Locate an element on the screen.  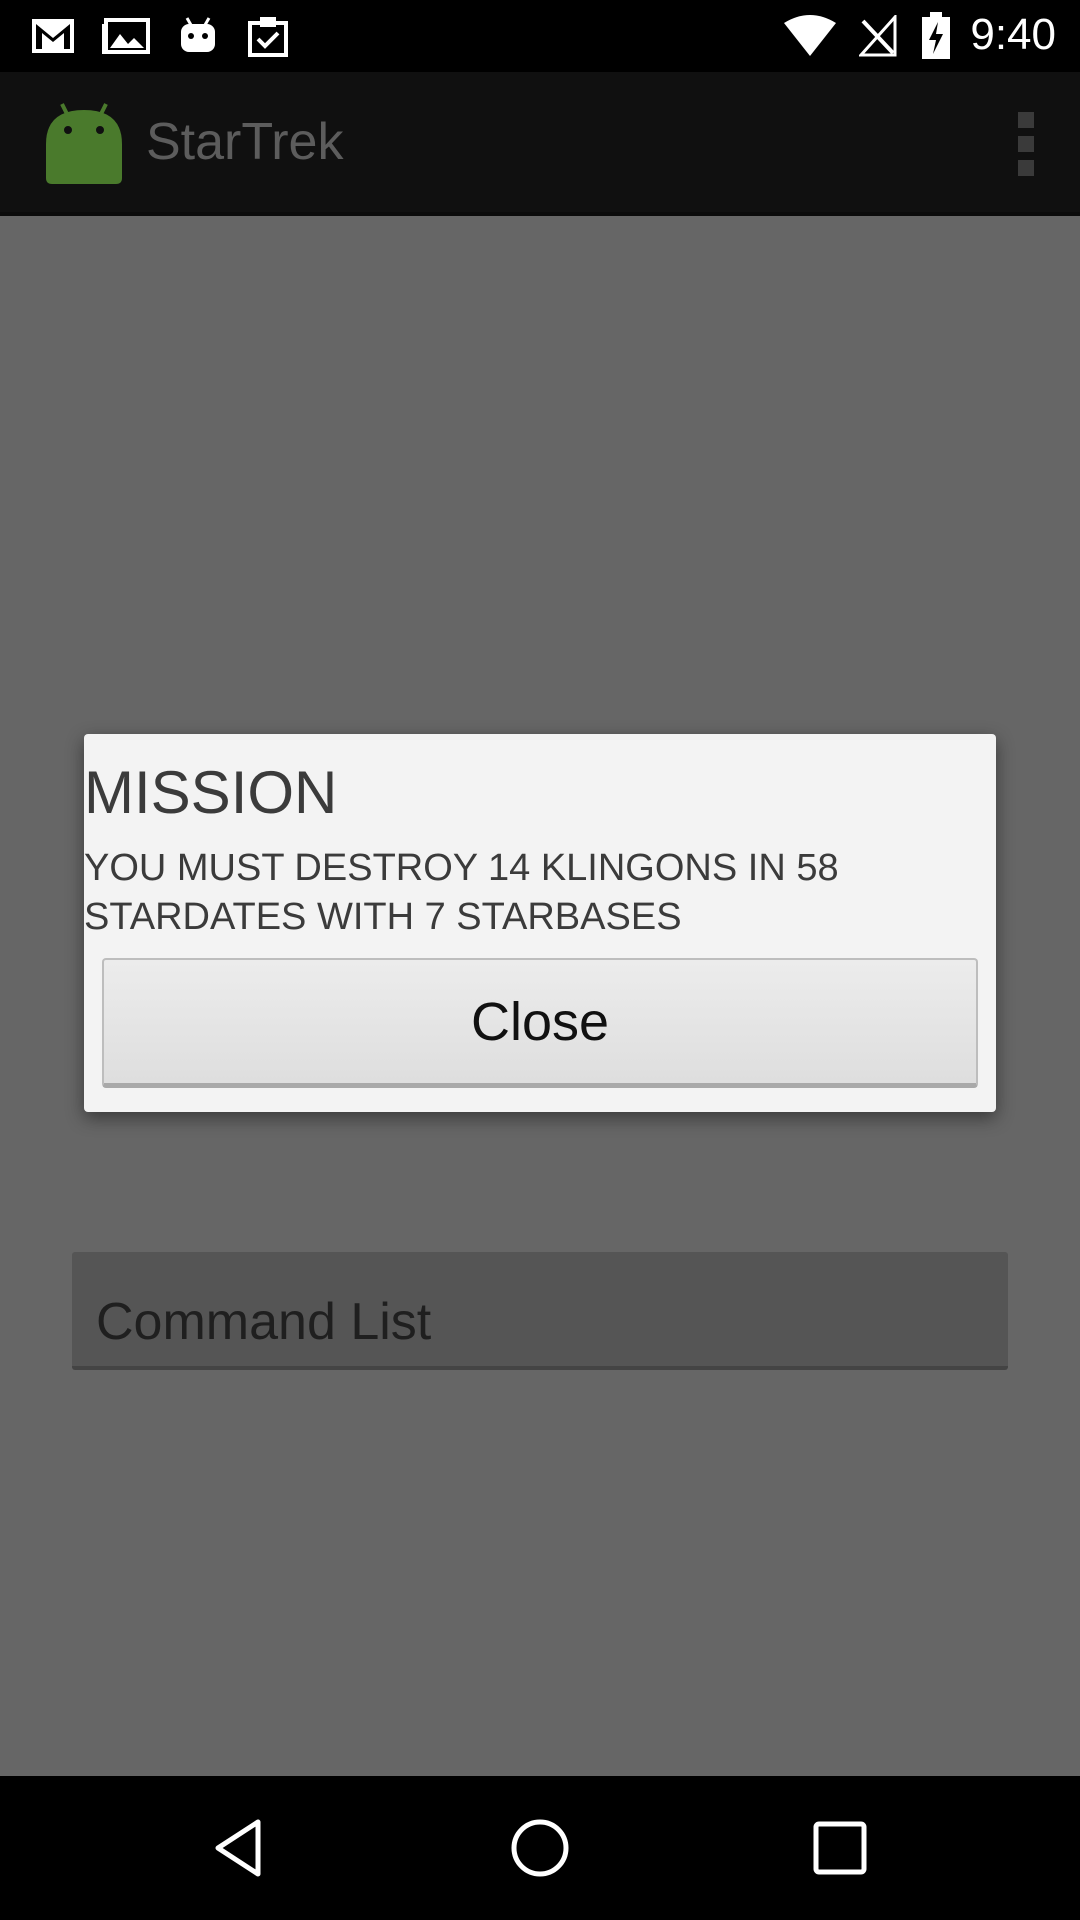
gallery-icon is located at coordinates (126, 36).